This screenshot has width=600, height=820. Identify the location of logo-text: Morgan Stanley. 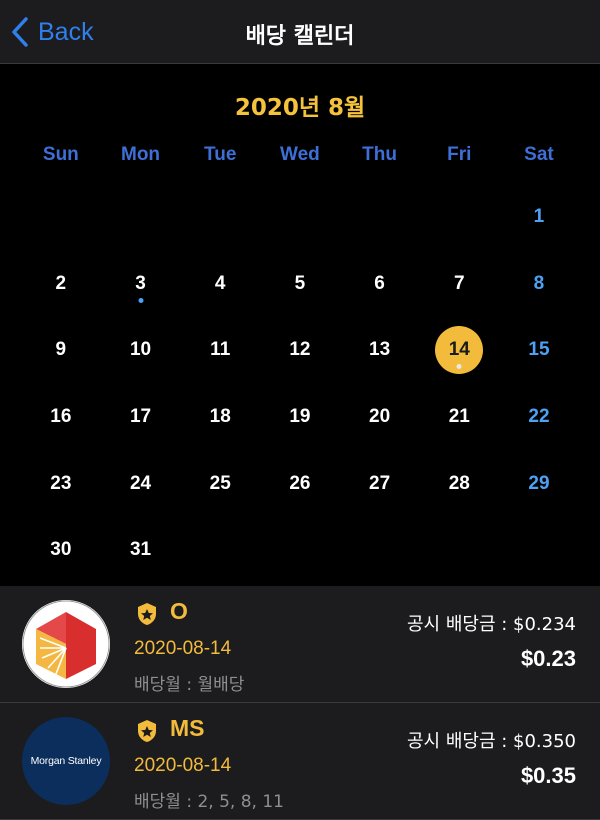
(66, 761).